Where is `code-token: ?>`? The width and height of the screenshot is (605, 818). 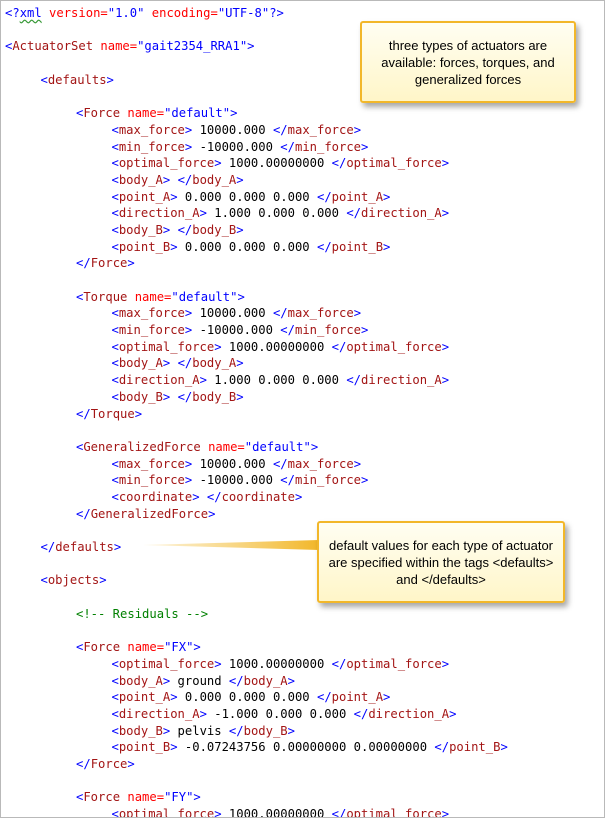
code-token: ?> is located at coordinates (276, 13).